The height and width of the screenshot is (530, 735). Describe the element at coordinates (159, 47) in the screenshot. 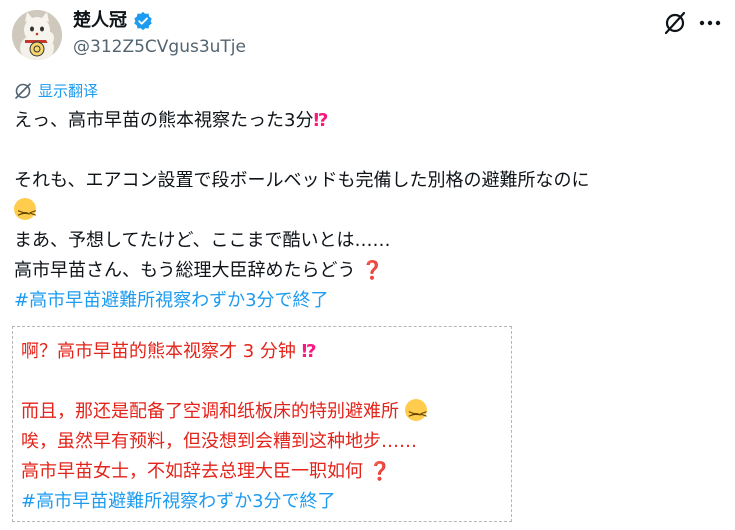

I see `author-handle: @312Z5CVgus3uTje` at that location.